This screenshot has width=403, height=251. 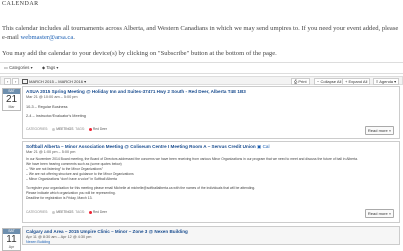 I want to click on calendar-icon, so click(x=25, y=81).